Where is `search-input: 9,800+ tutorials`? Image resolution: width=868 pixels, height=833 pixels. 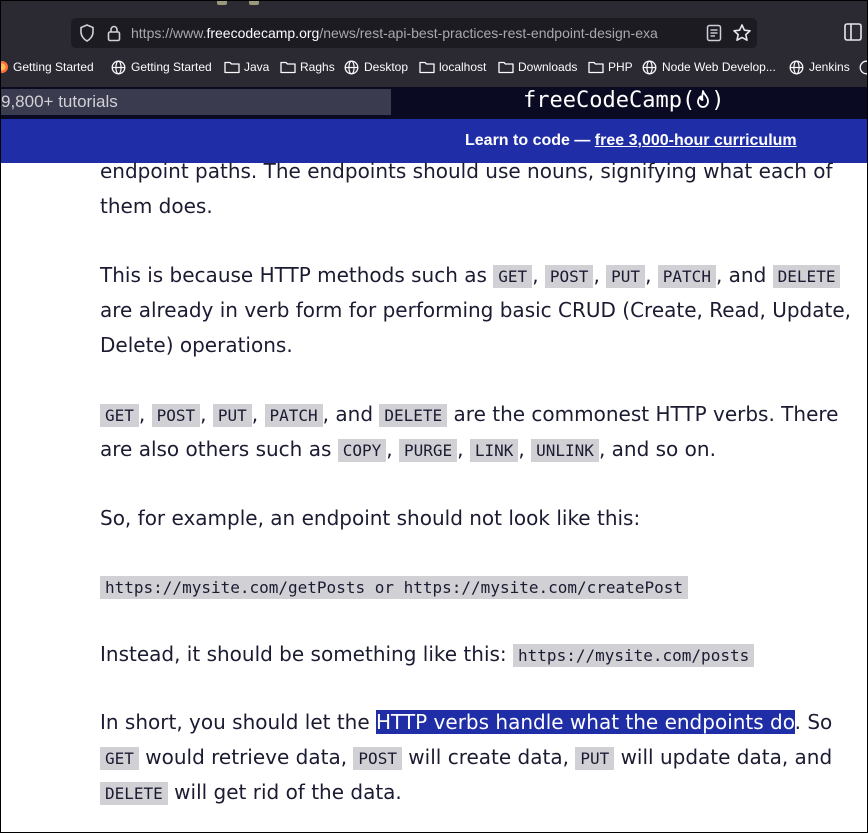
search-input: 9,800+ tutorials is located at coordinates (196, 102).